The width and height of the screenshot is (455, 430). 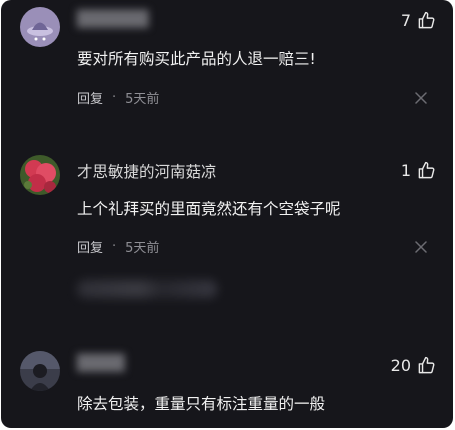 I want to click on like-button: 20, so click(x=413, y=365).